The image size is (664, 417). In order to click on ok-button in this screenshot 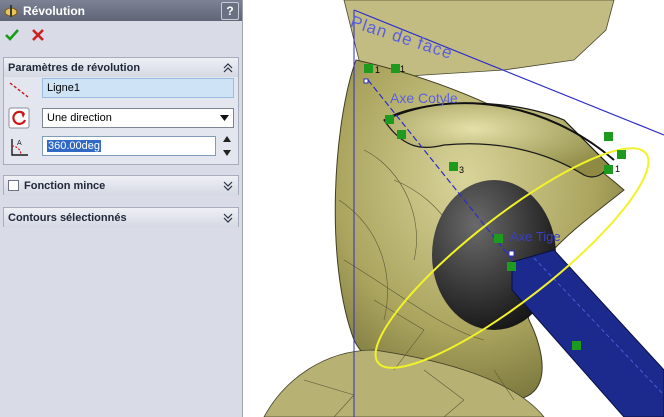, I will do `click(12, 35)`.